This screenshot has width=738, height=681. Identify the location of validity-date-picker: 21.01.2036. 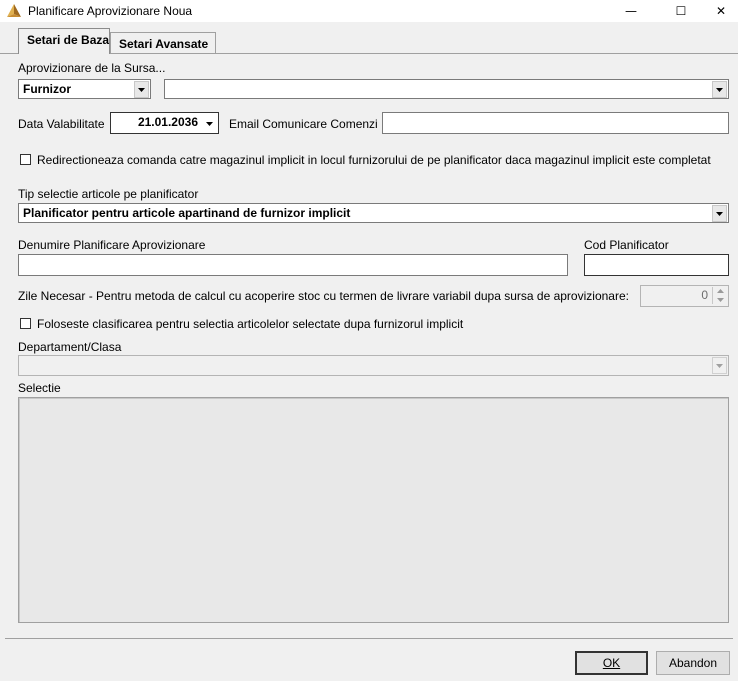
(164, 123).